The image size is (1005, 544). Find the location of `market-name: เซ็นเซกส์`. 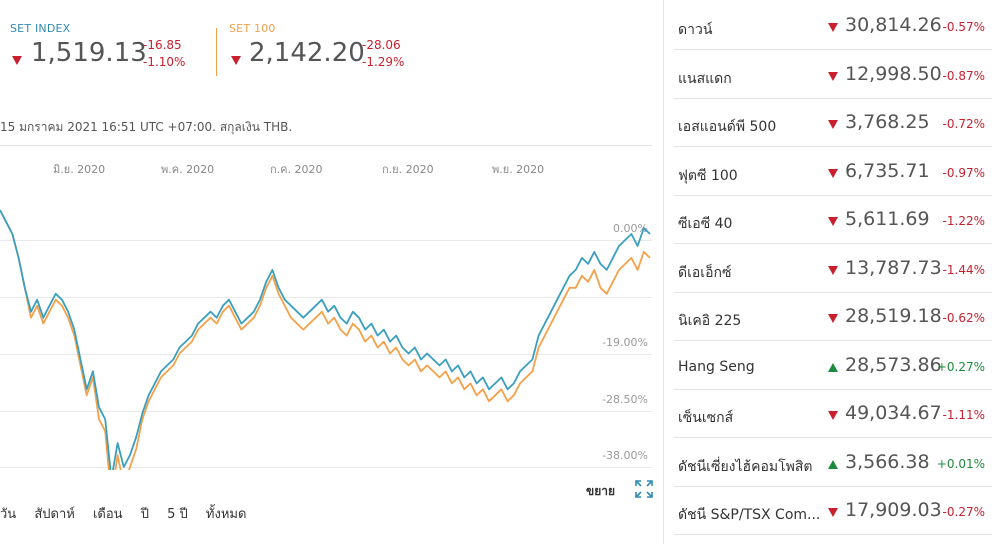

market-name: เซ็นเซกส์ is located at coordinates (706, 418).